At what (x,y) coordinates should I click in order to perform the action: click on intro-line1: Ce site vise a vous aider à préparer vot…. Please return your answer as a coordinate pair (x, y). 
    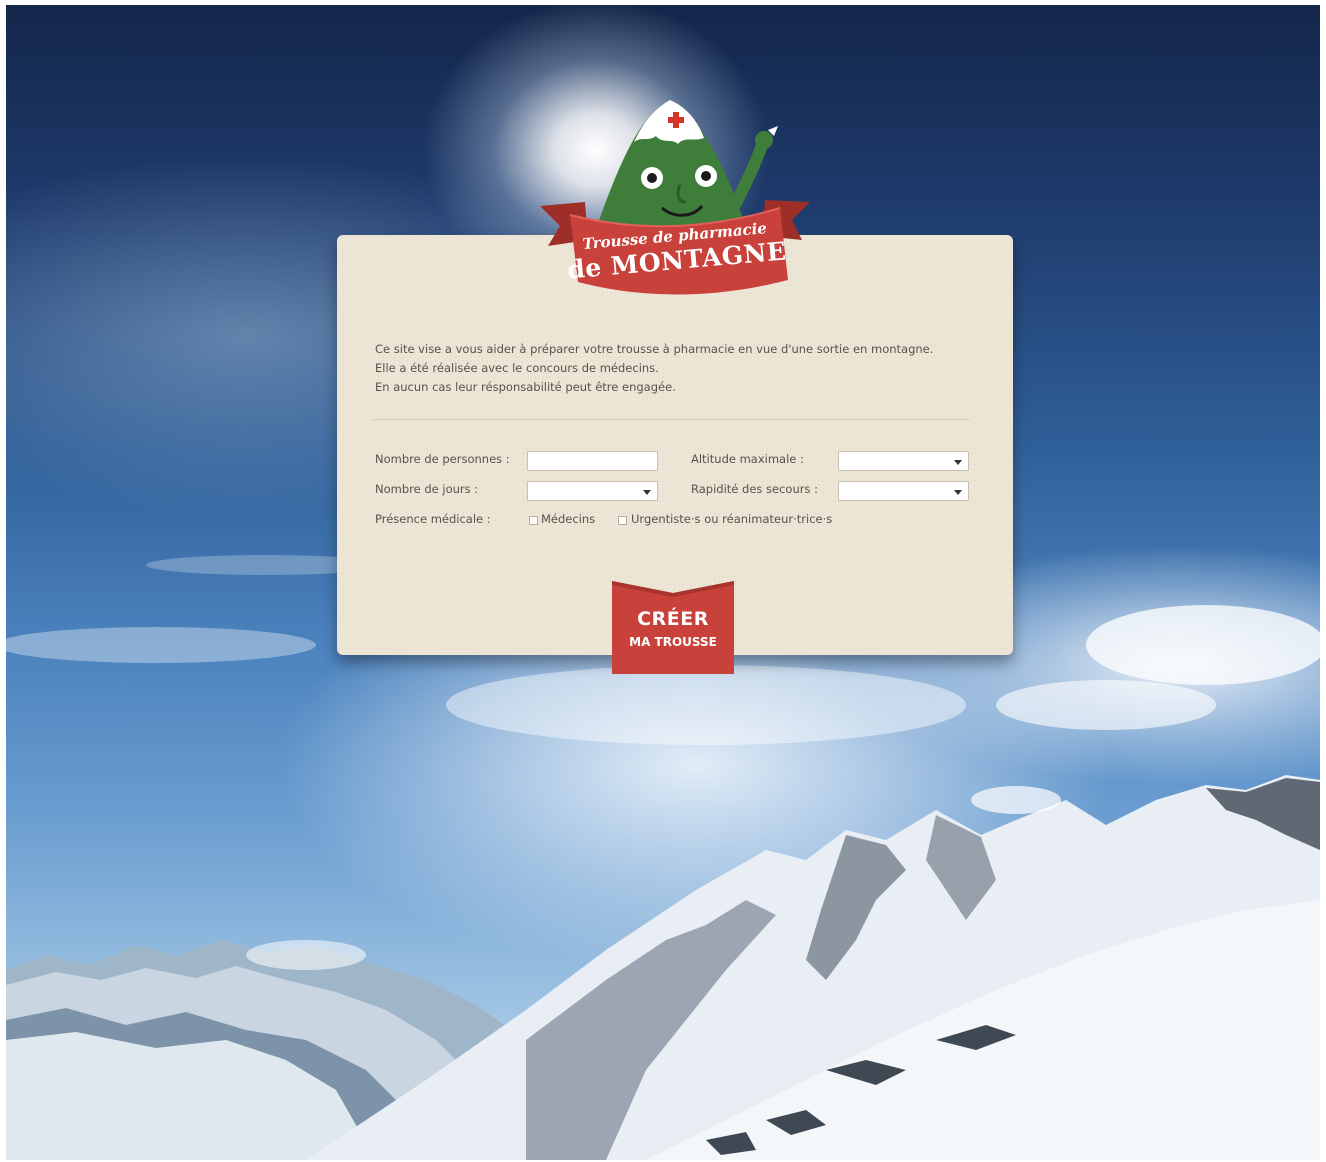
    Looking at the image, I should click on (654, 349).